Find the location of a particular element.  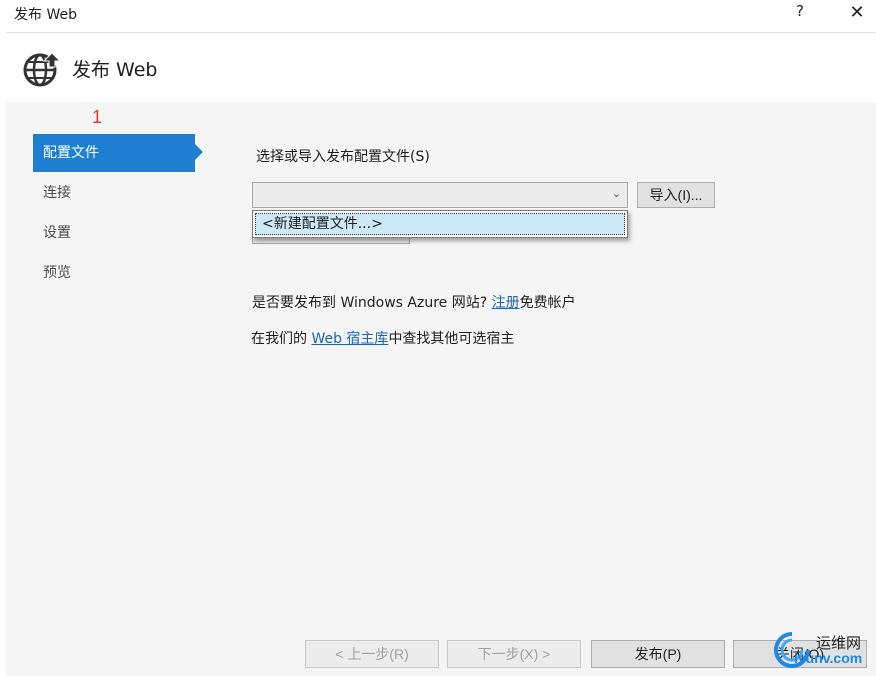

close-window-button: ✕ is located at coordinates (857, 13).